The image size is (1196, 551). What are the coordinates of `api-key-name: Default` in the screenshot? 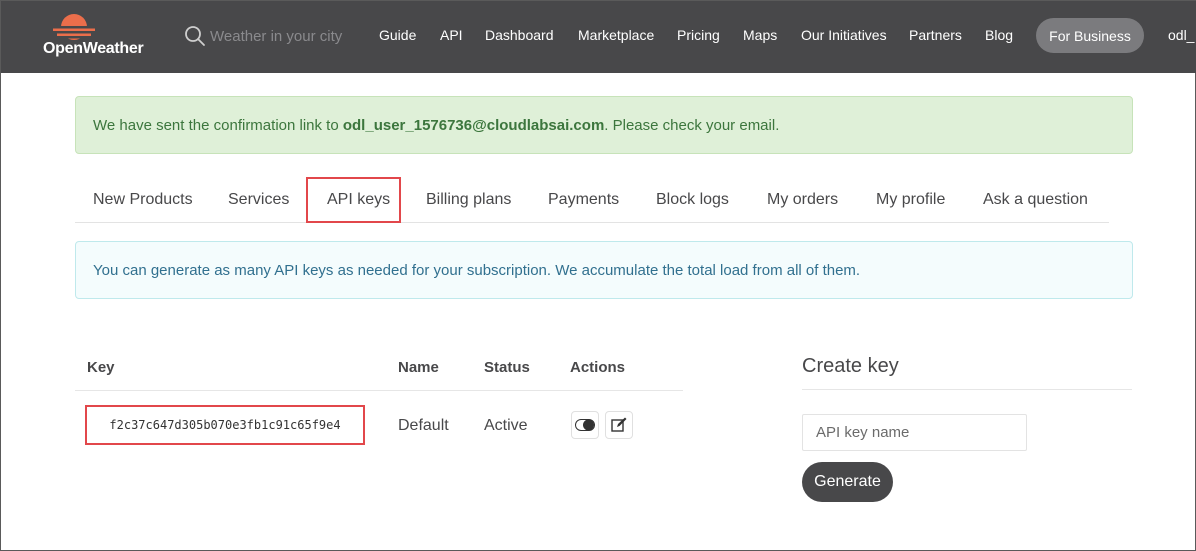 It's located at (423, 425).